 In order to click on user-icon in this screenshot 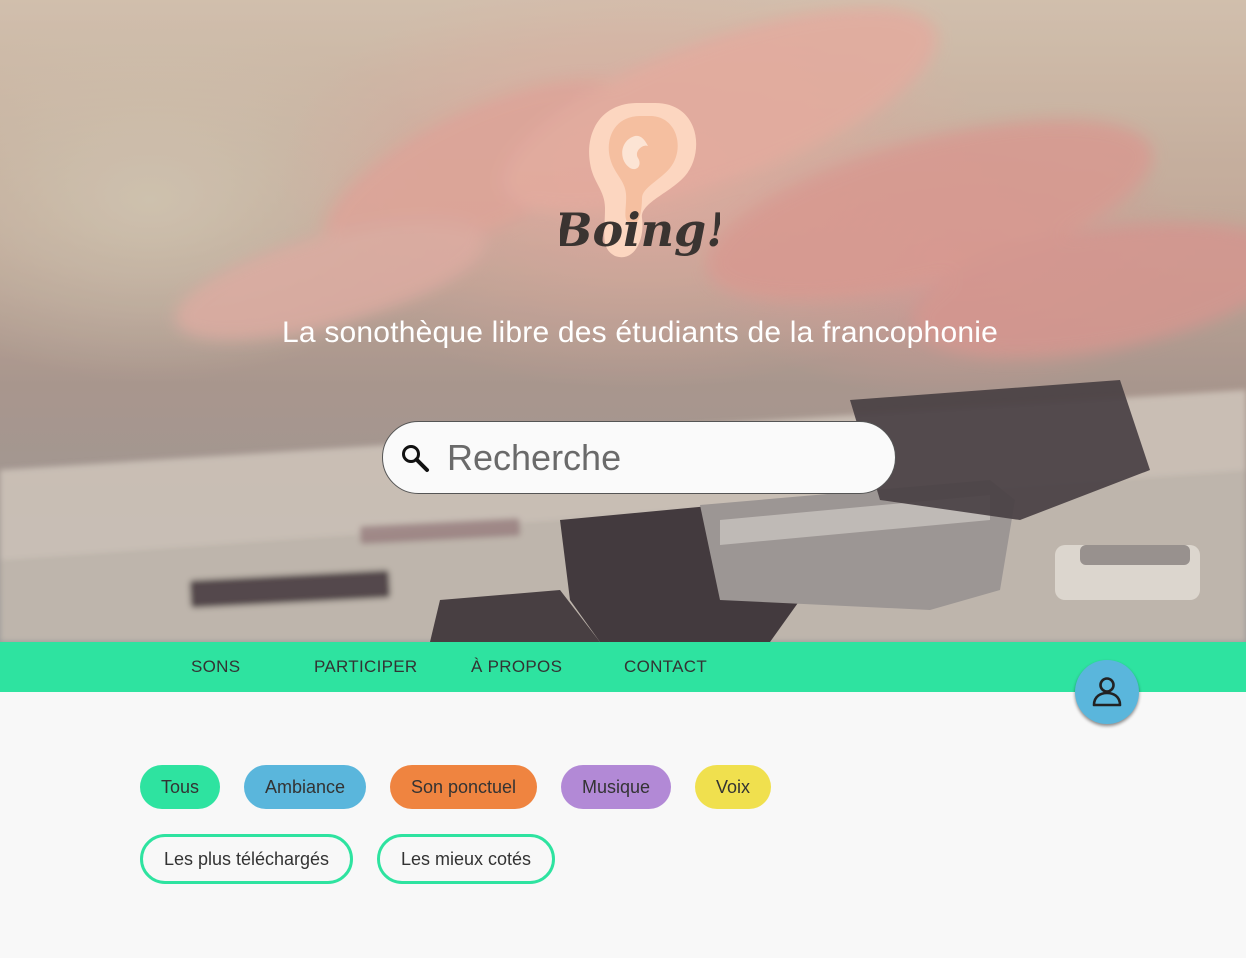, I will do `click(1107, 692)`.